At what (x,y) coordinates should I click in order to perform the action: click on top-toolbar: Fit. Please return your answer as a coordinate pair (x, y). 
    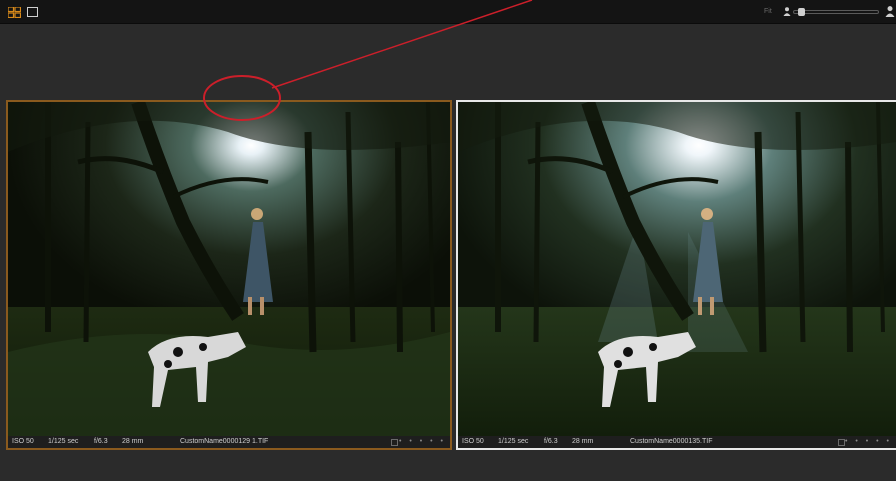
    Looking at the image, I should click on (448, 12).